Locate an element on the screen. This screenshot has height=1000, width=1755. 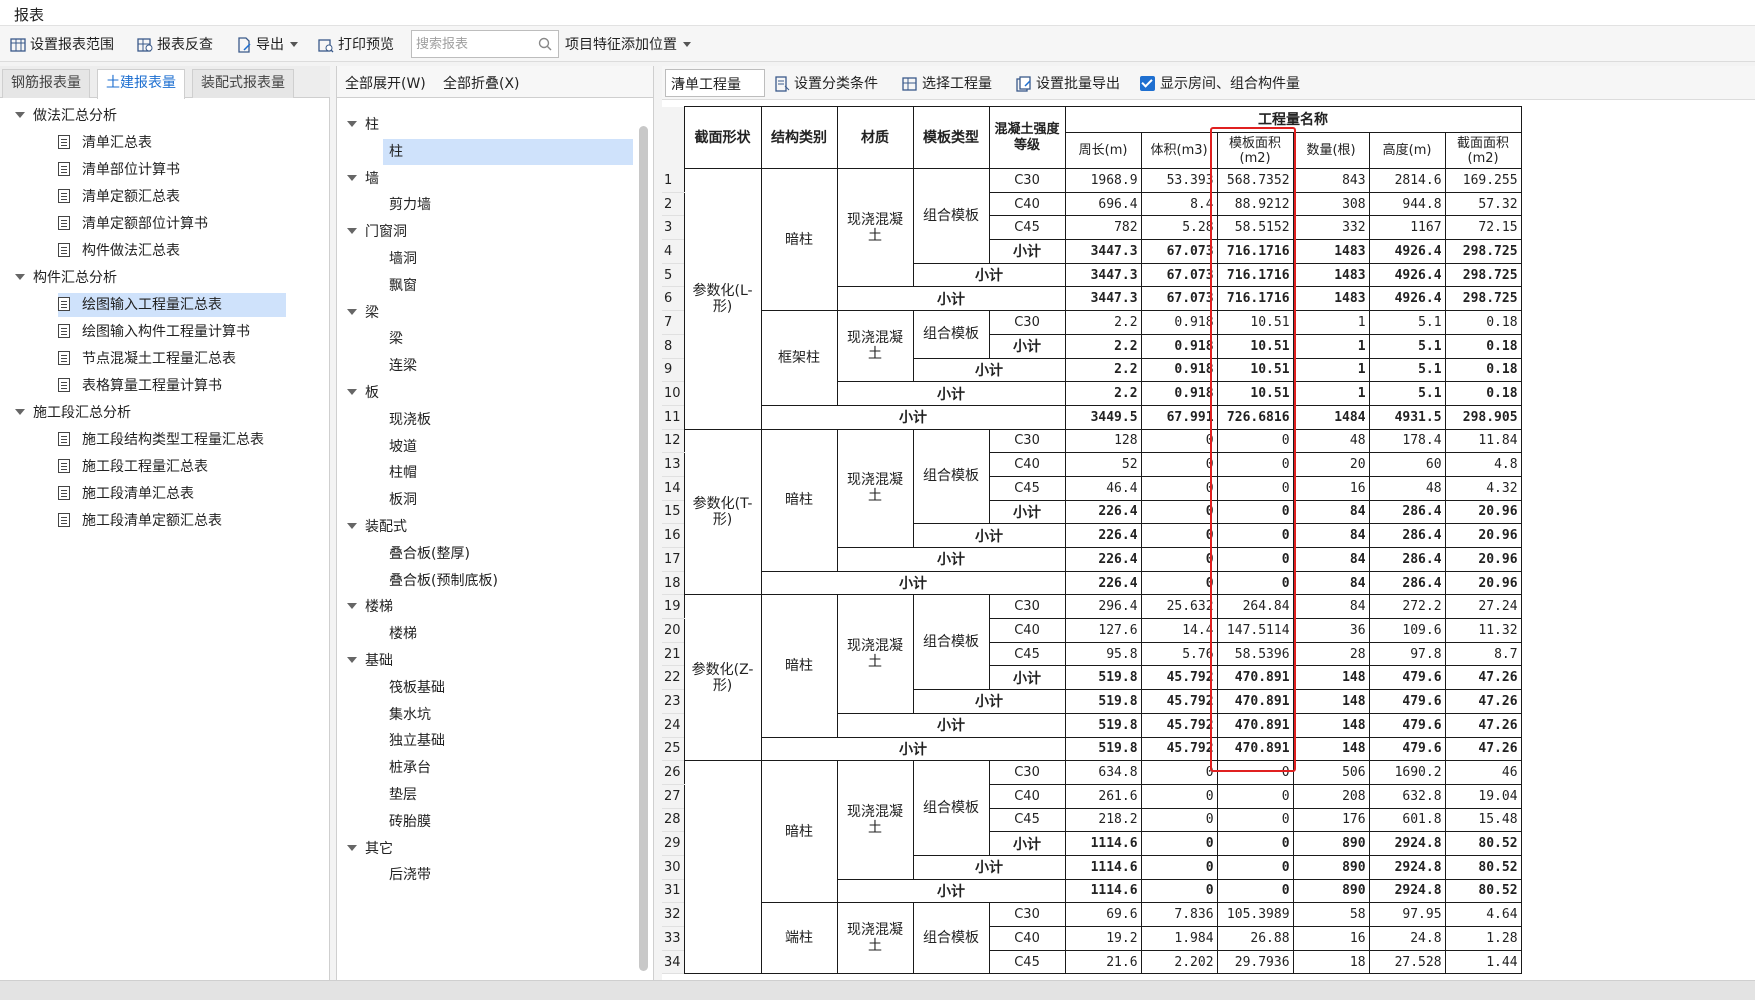
search-input is located at coordinates (472, 44).